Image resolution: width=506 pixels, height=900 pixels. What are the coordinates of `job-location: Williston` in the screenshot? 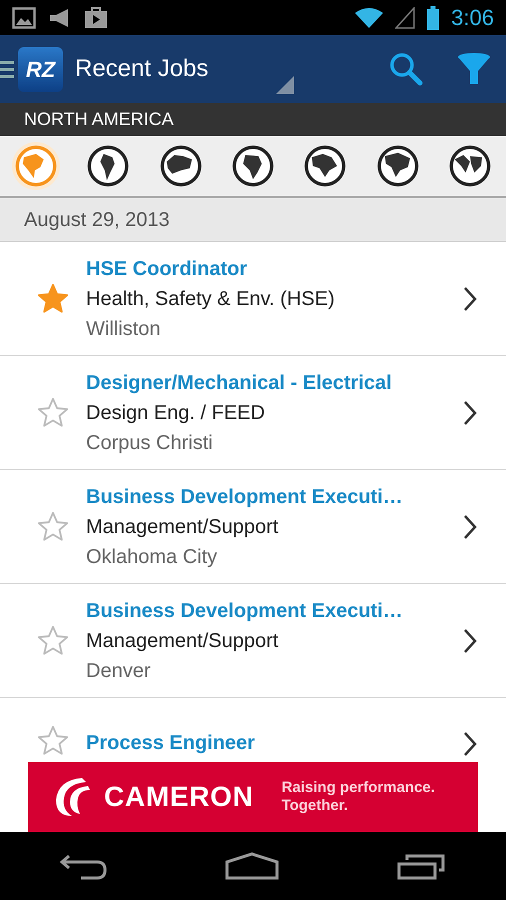 It's located at (124, 329).